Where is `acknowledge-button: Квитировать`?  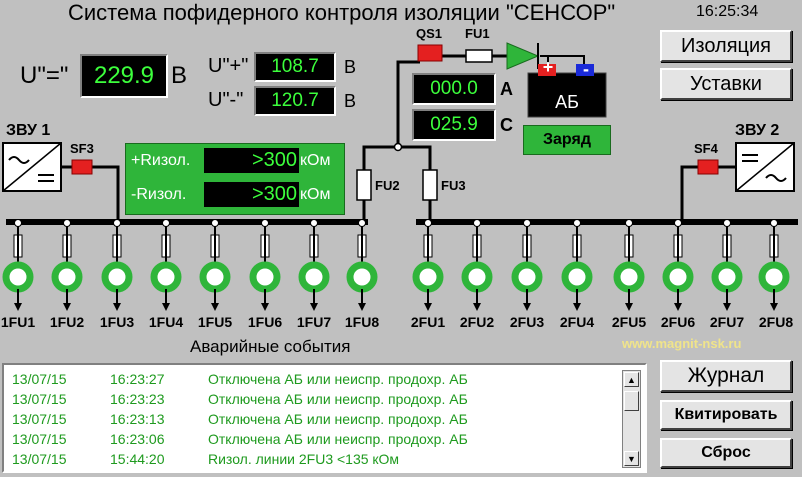 acknowledge-button: Квитировать is located at coordinates (726, 415).